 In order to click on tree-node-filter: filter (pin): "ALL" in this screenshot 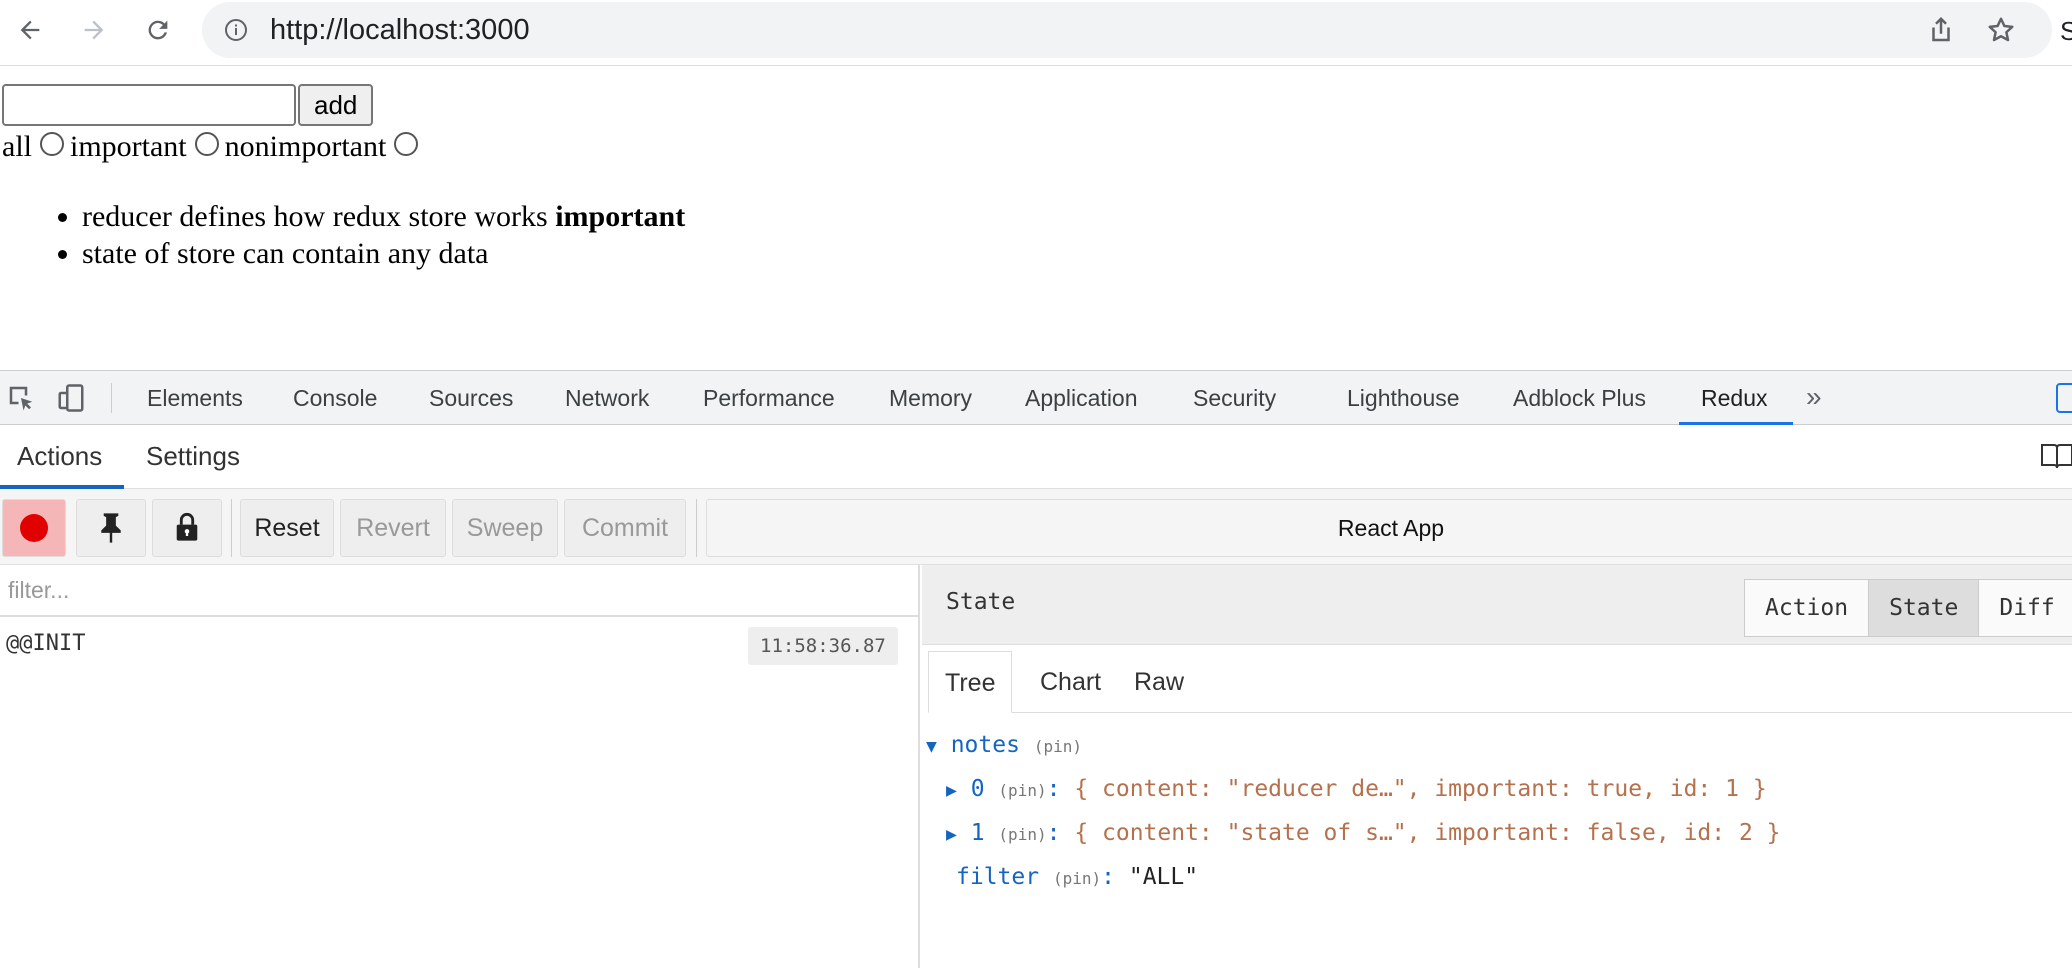, I will do `click(1077, 877)`.